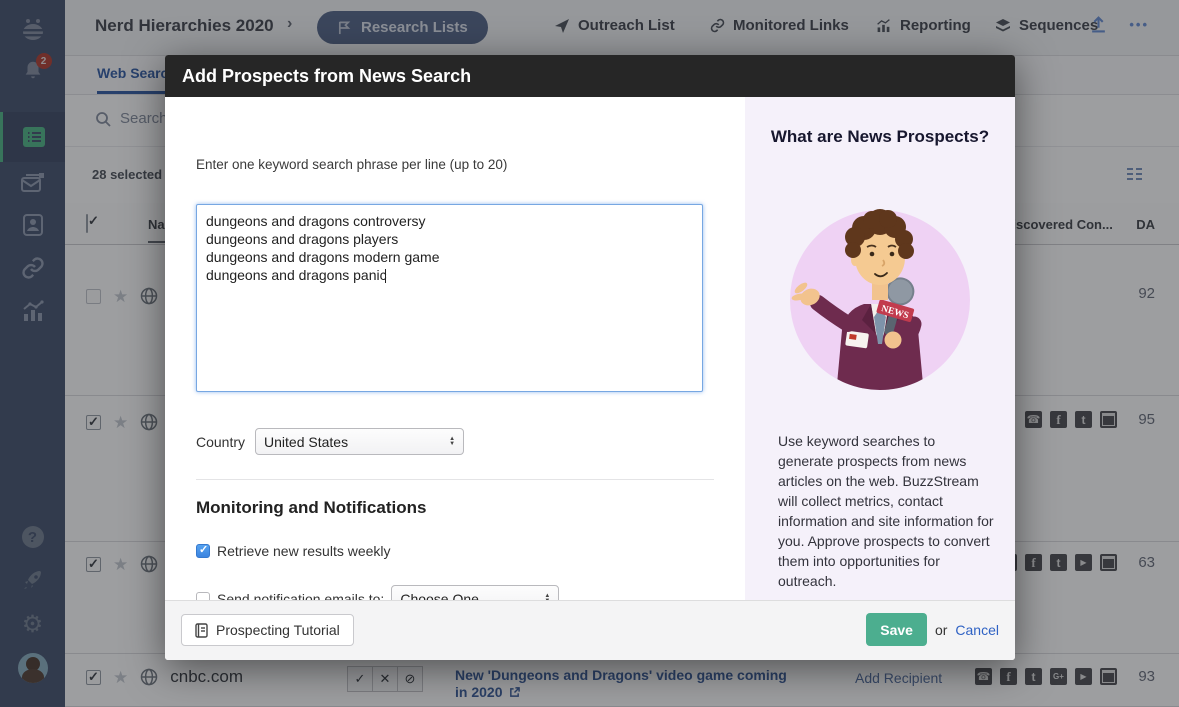  I want to click on country-label: Country, so click(221, 441).